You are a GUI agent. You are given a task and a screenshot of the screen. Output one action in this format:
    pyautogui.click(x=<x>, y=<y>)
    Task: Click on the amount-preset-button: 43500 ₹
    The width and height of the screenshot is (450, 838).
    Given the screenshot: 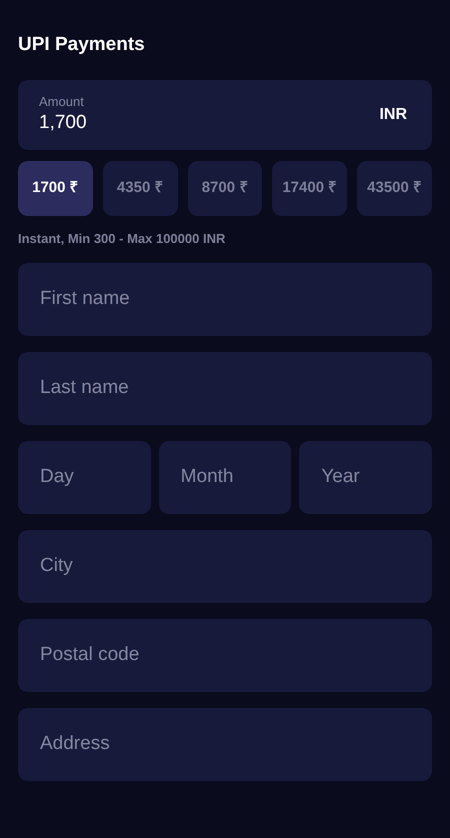 What is the action you would take?
    pyautogui.click(x=394, y=188)
    